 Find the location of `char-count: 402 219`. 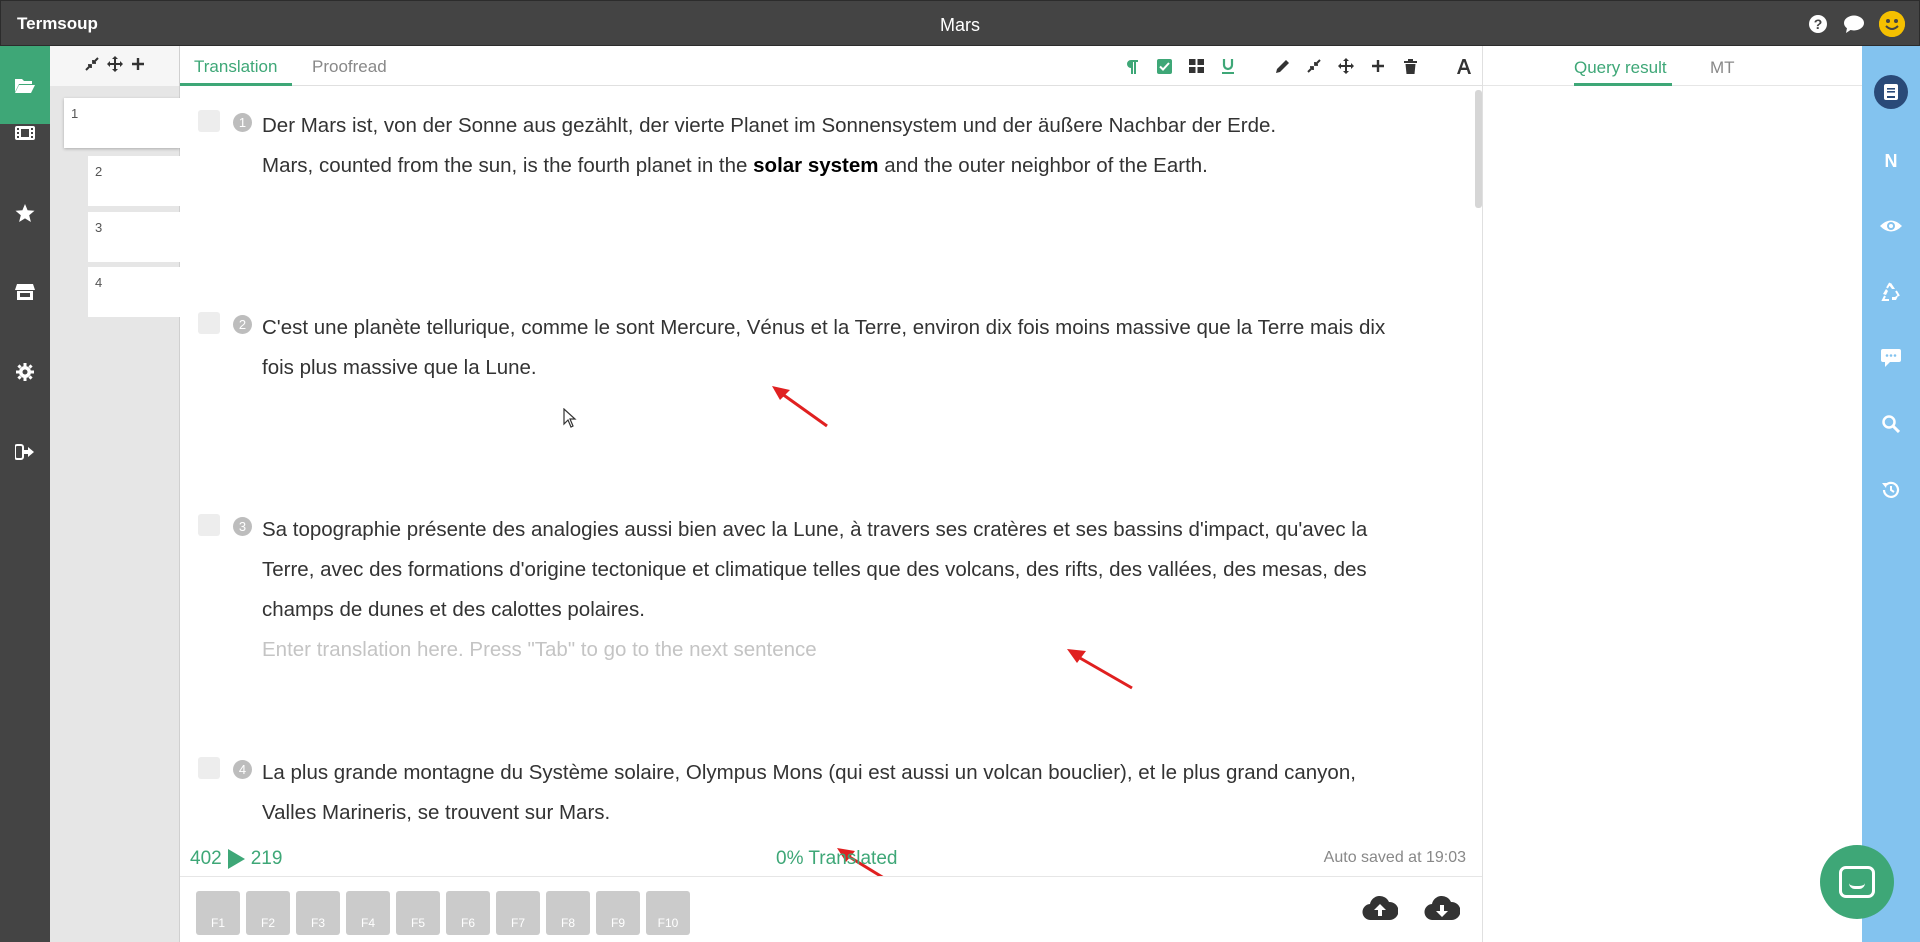

char-count: 402 219 is located at coordinates (236, 859).